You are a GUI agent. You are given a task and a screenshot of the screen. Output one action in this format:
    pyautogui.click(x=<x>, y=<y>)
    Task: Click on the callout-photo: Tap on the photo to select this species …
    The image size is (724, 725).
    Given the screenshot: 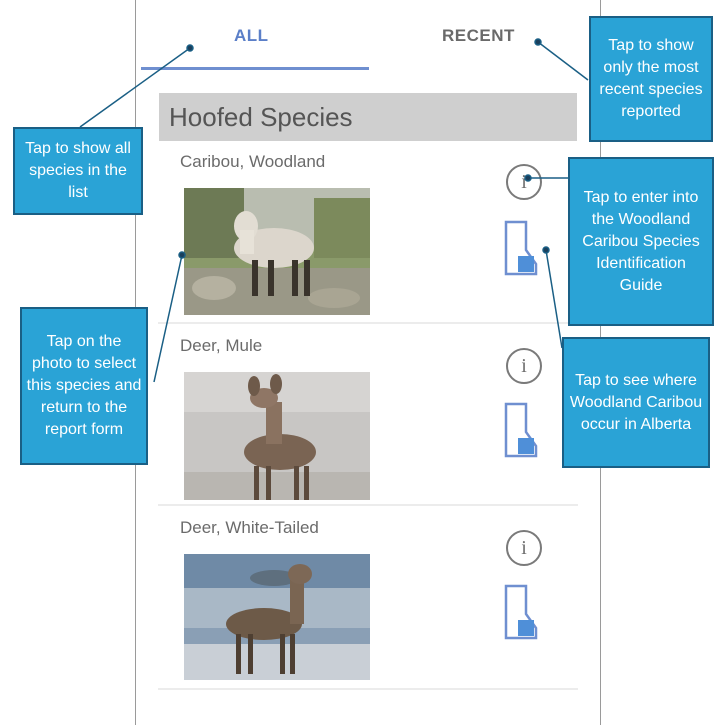 What is the action you would take?
    pyautogui.click(x=84, y=386)
    